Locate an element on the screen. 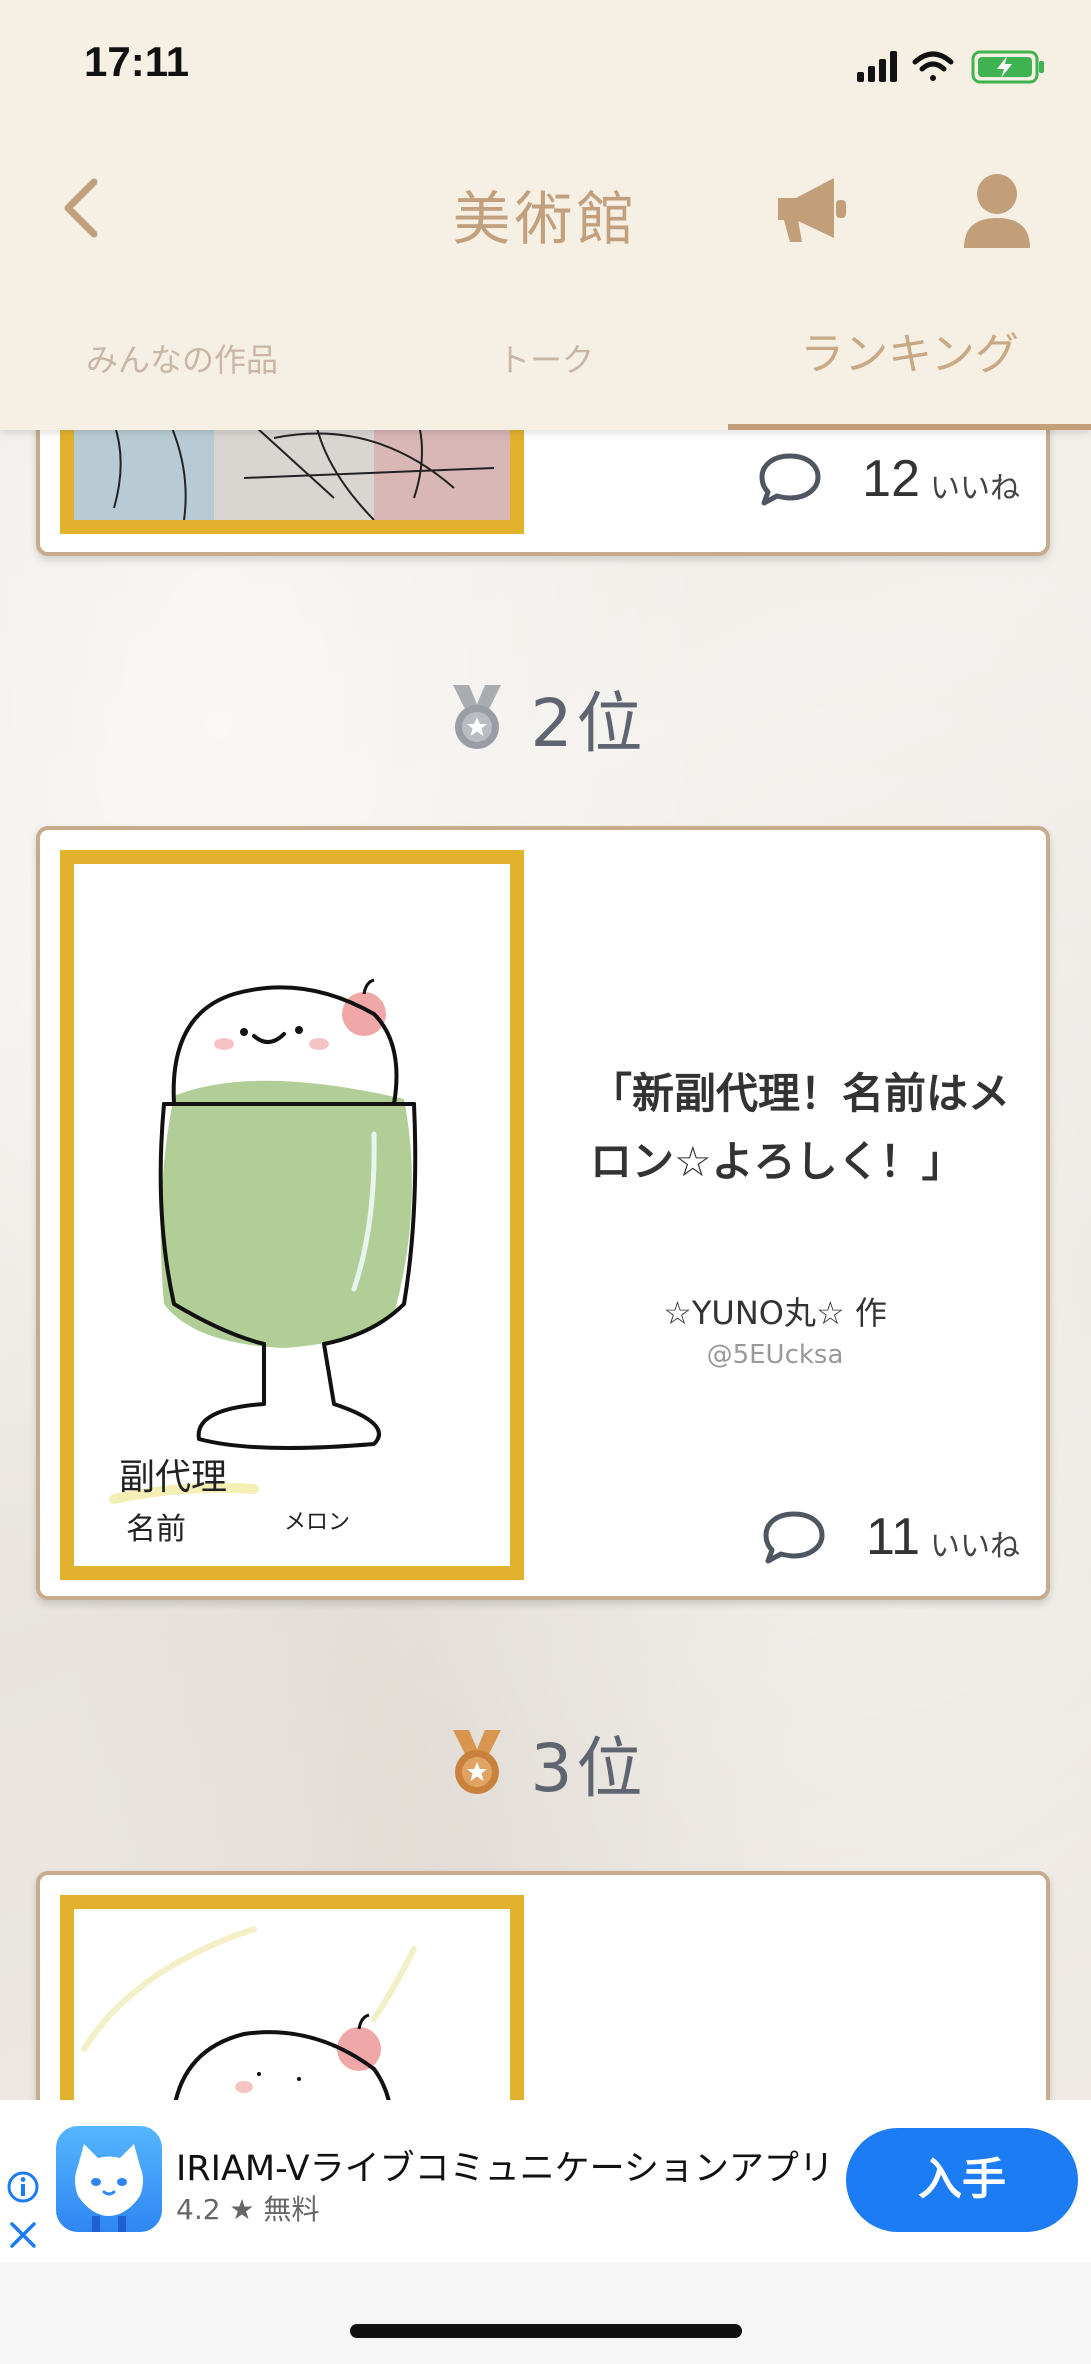 The image size is (1091, 2364). announcement-button is located at coordinates (812, 210).